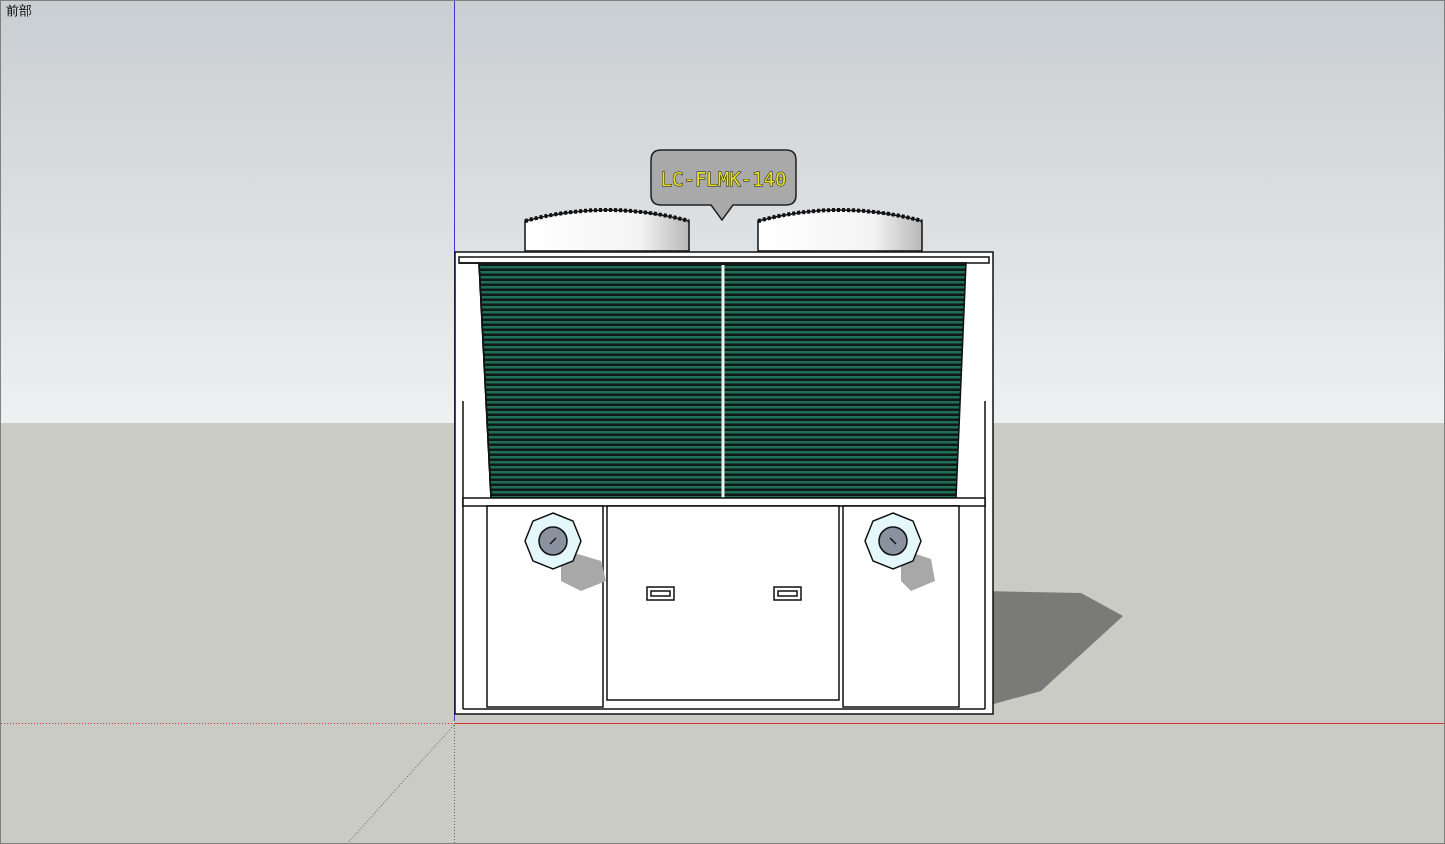 The height and width of the screenshot is (844, 1445). I want to click on view-label: 前部, so click(19, 11).